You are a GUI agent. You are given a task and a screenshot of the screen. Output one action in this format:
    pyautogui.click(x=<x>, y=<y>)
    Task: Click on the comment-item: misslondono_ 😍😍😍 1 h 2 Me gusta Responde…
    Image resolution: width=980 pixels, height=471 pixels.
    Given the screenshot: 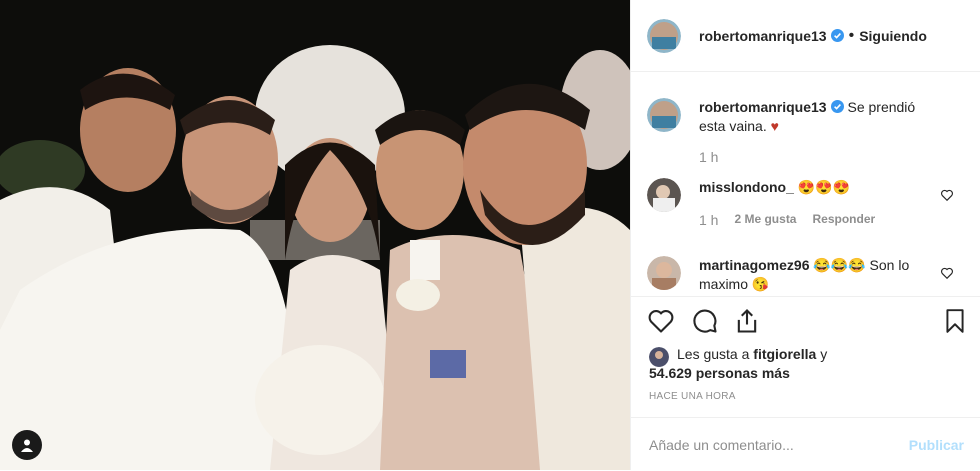 What is the action you would take?
    pyautogui.click(x=805, y=203)
    